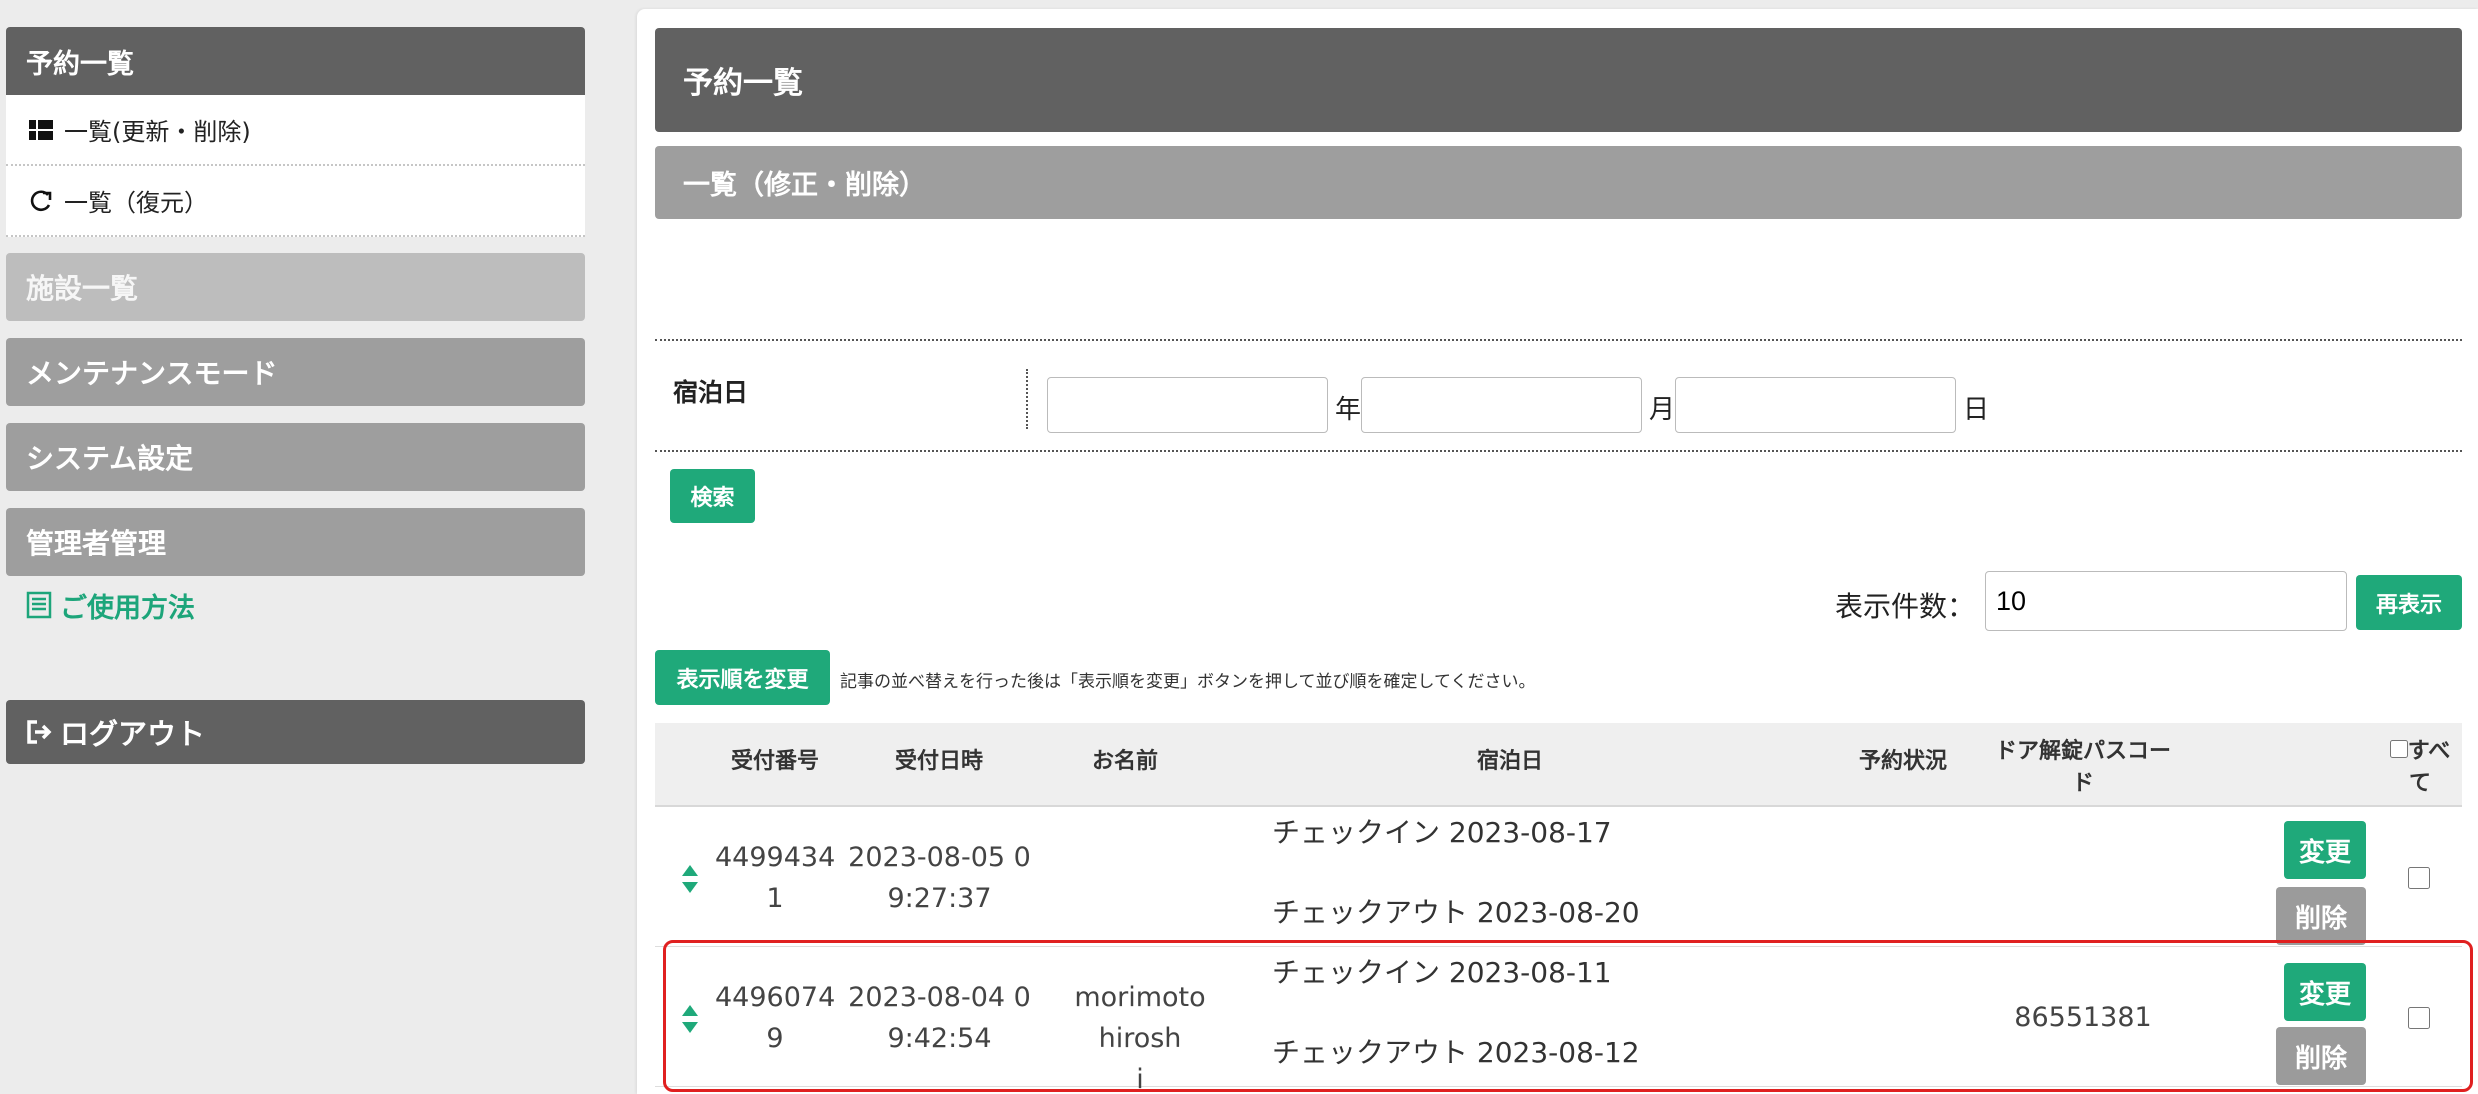 The height and width of the screenshot is (1094, 2478). Describe the element at coordinates (295, 457) in the screenshot. I see `sidebar-item-system-settings: システム設定` at that location.